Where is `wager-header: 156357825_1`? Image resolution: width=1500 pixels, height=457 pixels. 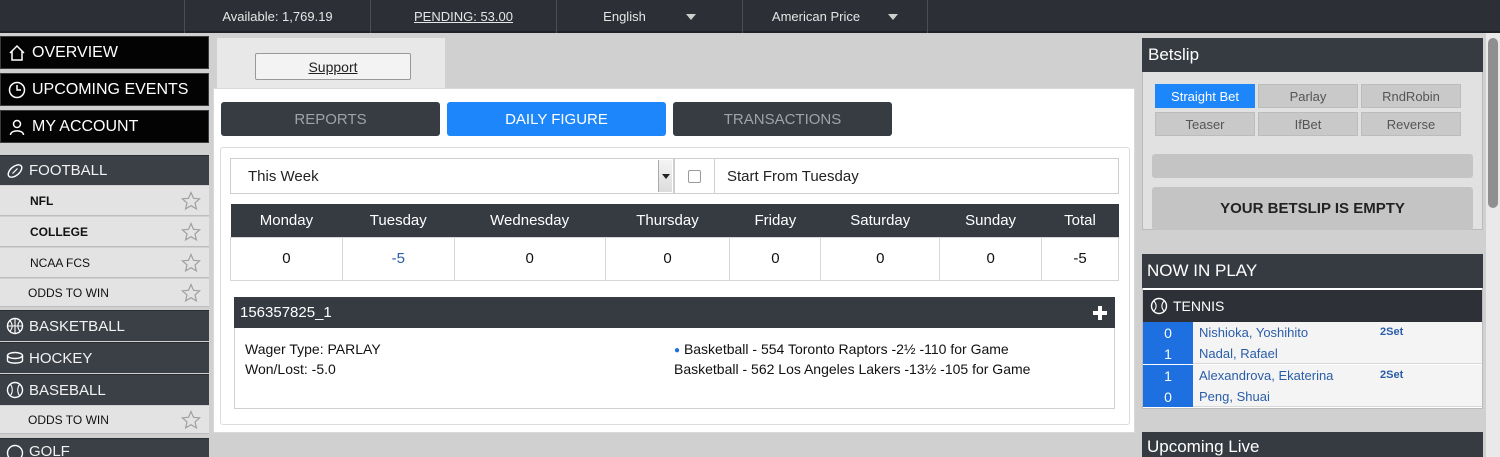
wager-header: 156357825_1 is located at coordinates (674, 312).